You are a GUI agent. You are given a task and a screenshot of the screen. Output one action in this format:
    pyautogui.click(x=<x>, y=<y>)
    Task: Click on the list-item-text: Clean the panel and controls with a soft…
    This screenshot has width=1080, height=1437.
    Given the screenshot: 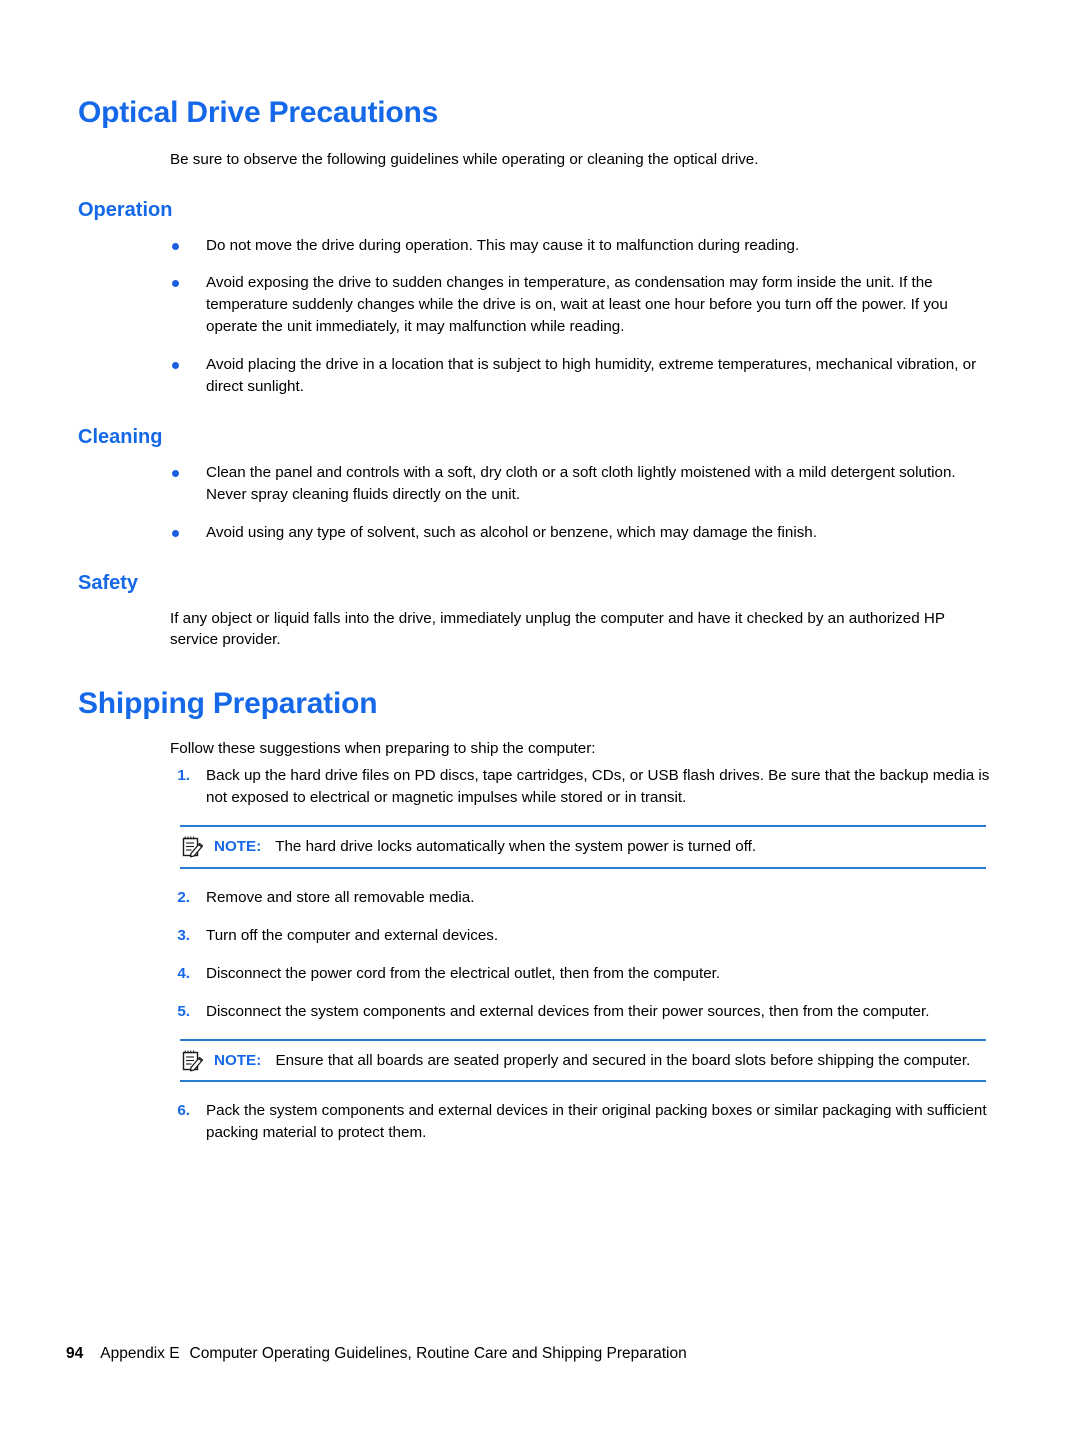 What is the action you would take?
    pyautogui.click(x=581, y=483)
    